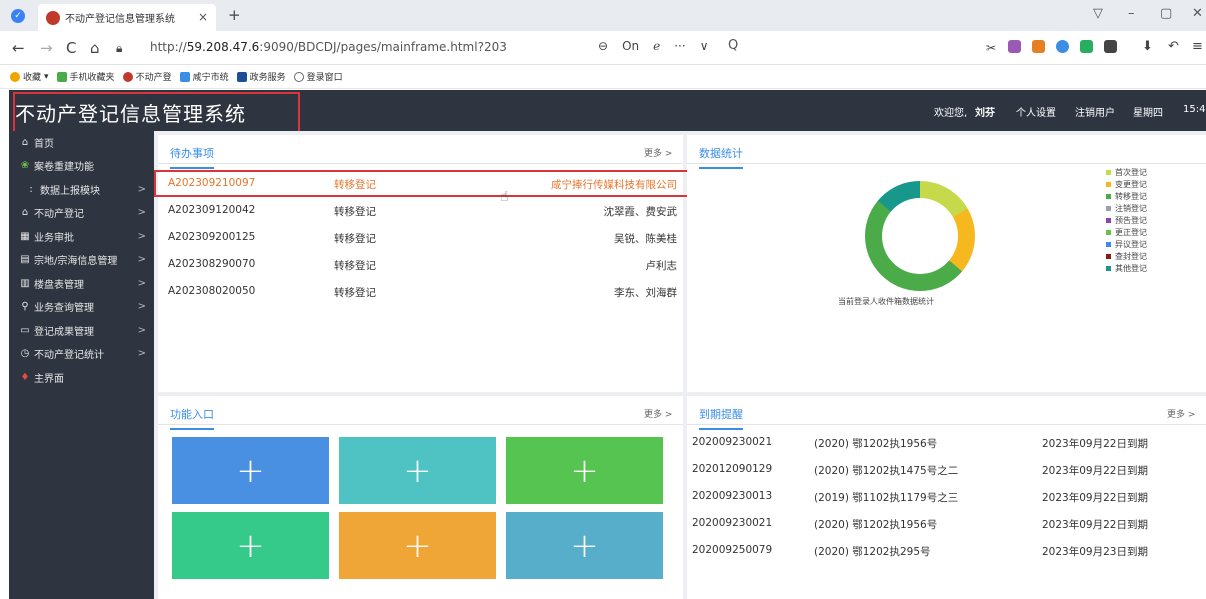  I want to click on legend-item: 首次登记, so click(1151, 172).